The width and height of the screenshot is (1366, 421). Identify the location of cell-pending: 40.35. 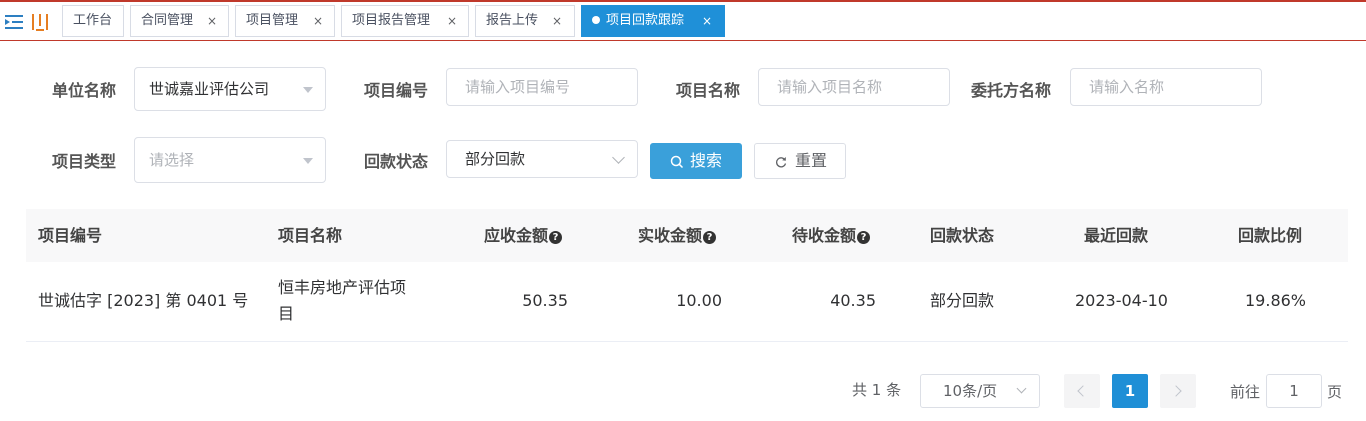
(853, 300).